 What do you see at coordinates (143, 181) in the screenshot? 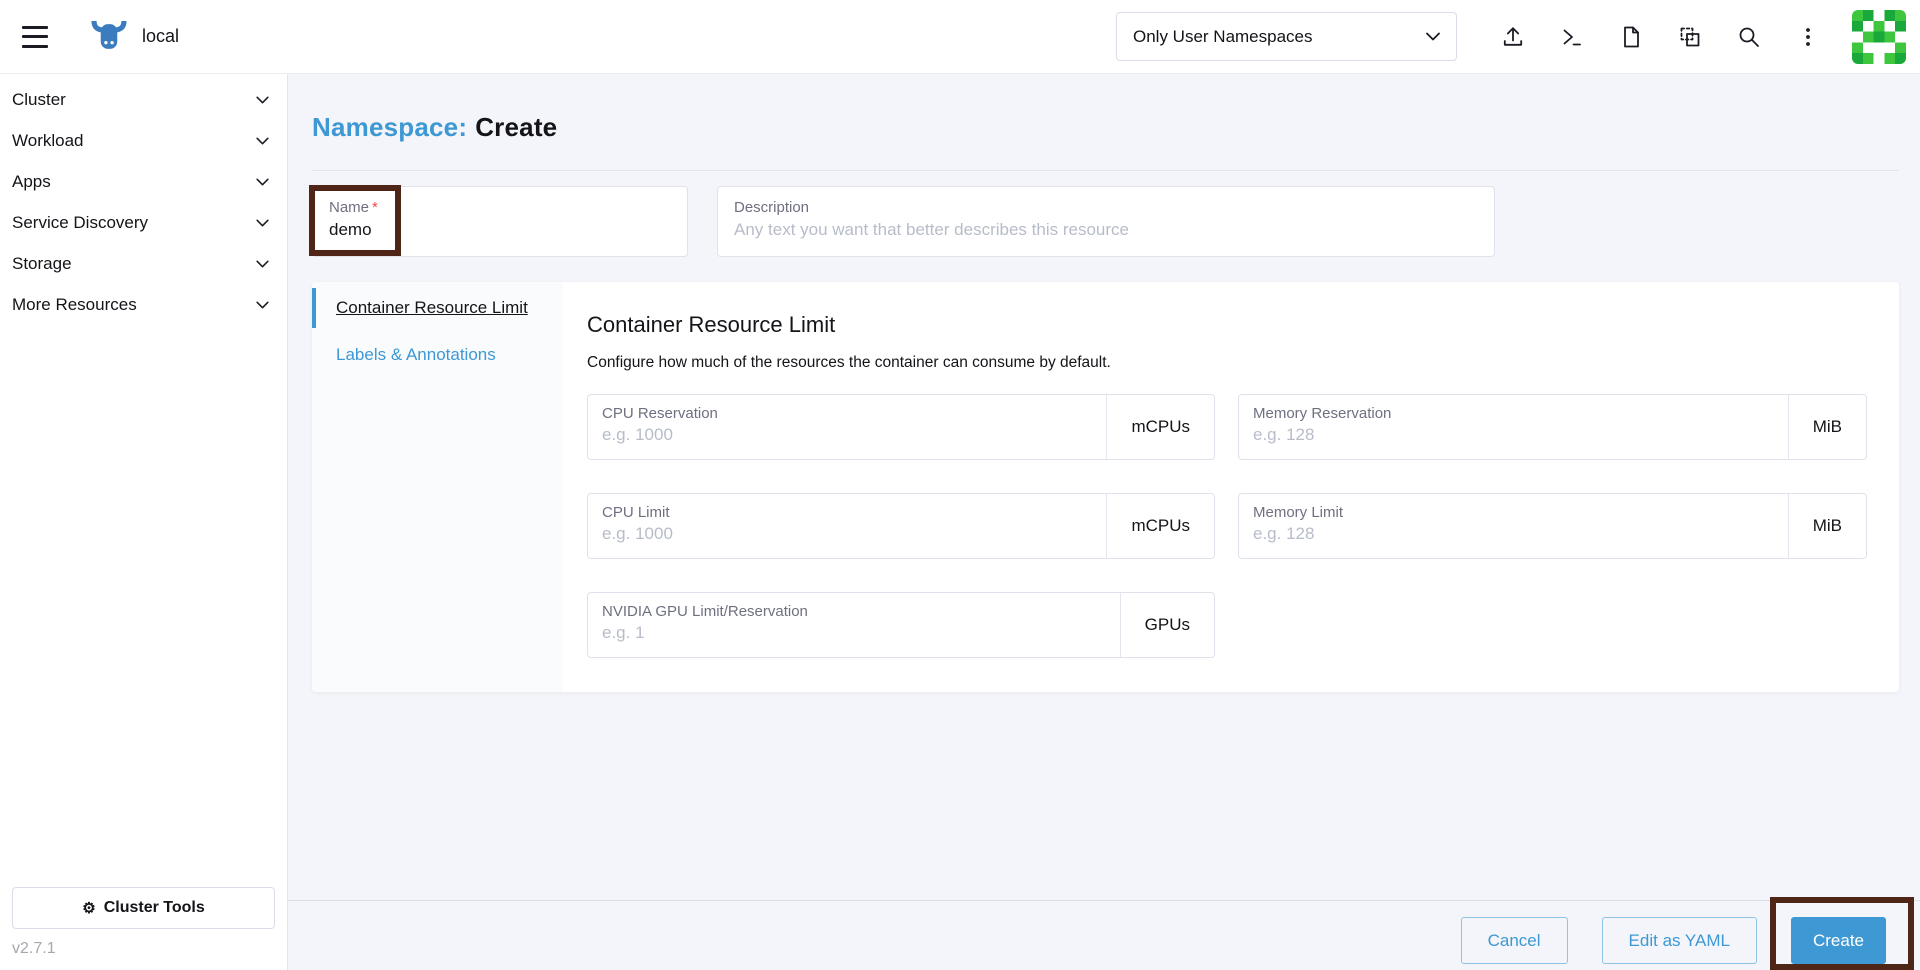
I see `sidebar-item-apps: Apps` at bounding box center [143, 181].